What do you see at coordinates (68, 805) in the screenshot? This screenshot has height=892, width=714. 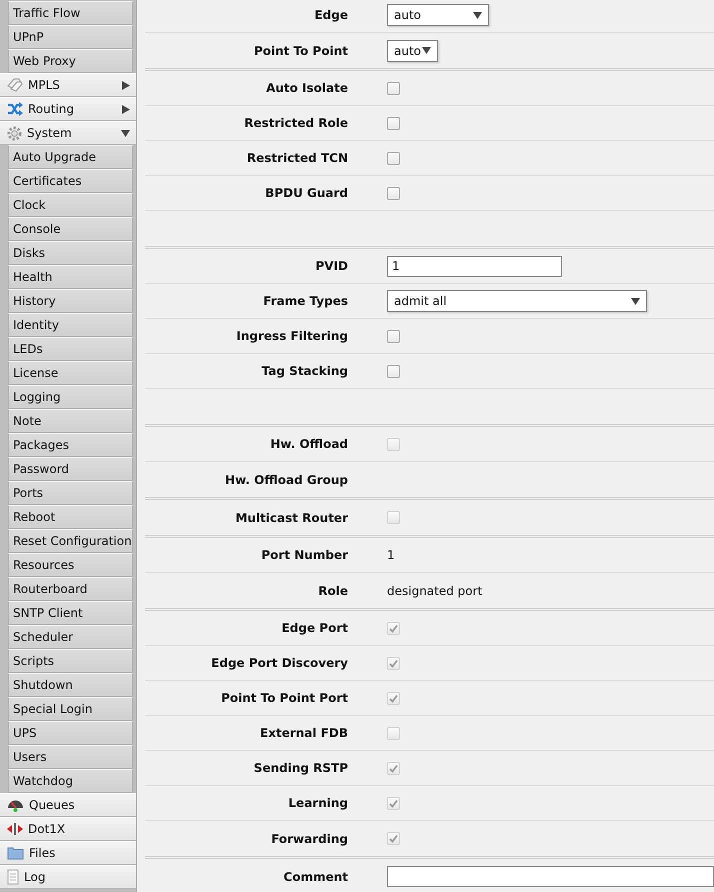 I see `menu-item: Queues` at bounding box center [68, 805].